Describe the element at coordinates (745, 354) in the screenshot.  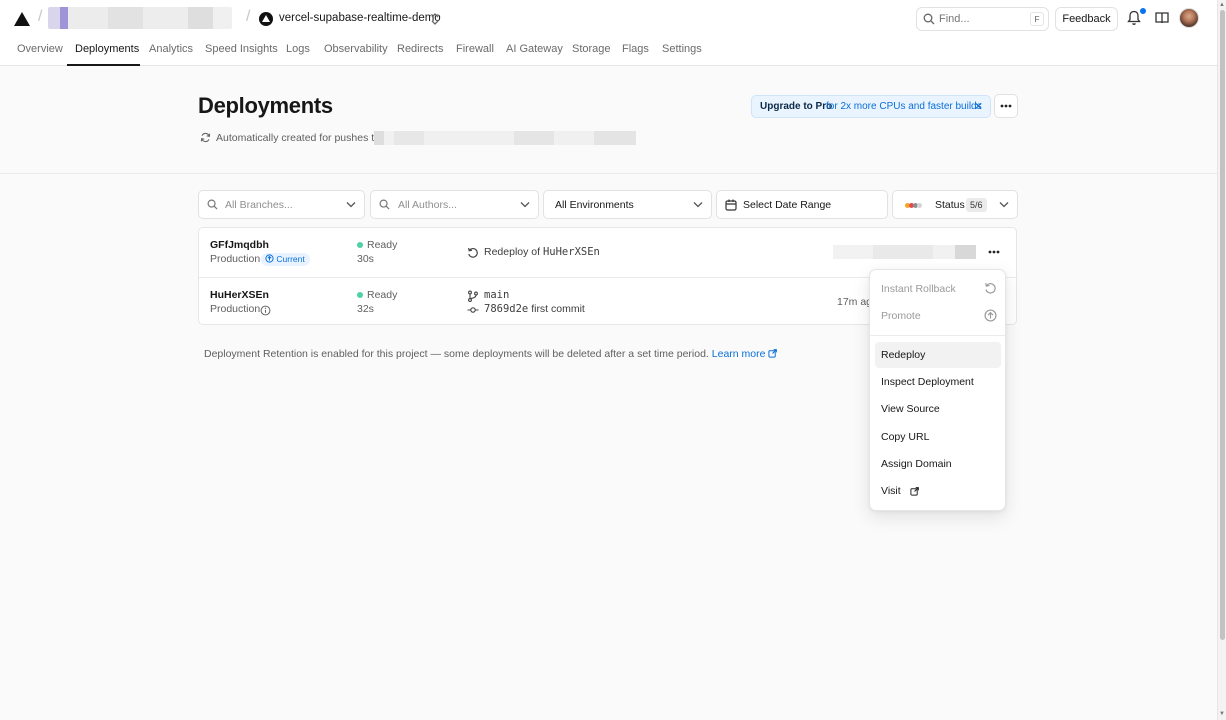
I see `learn-more-link: Learn more` at that location.